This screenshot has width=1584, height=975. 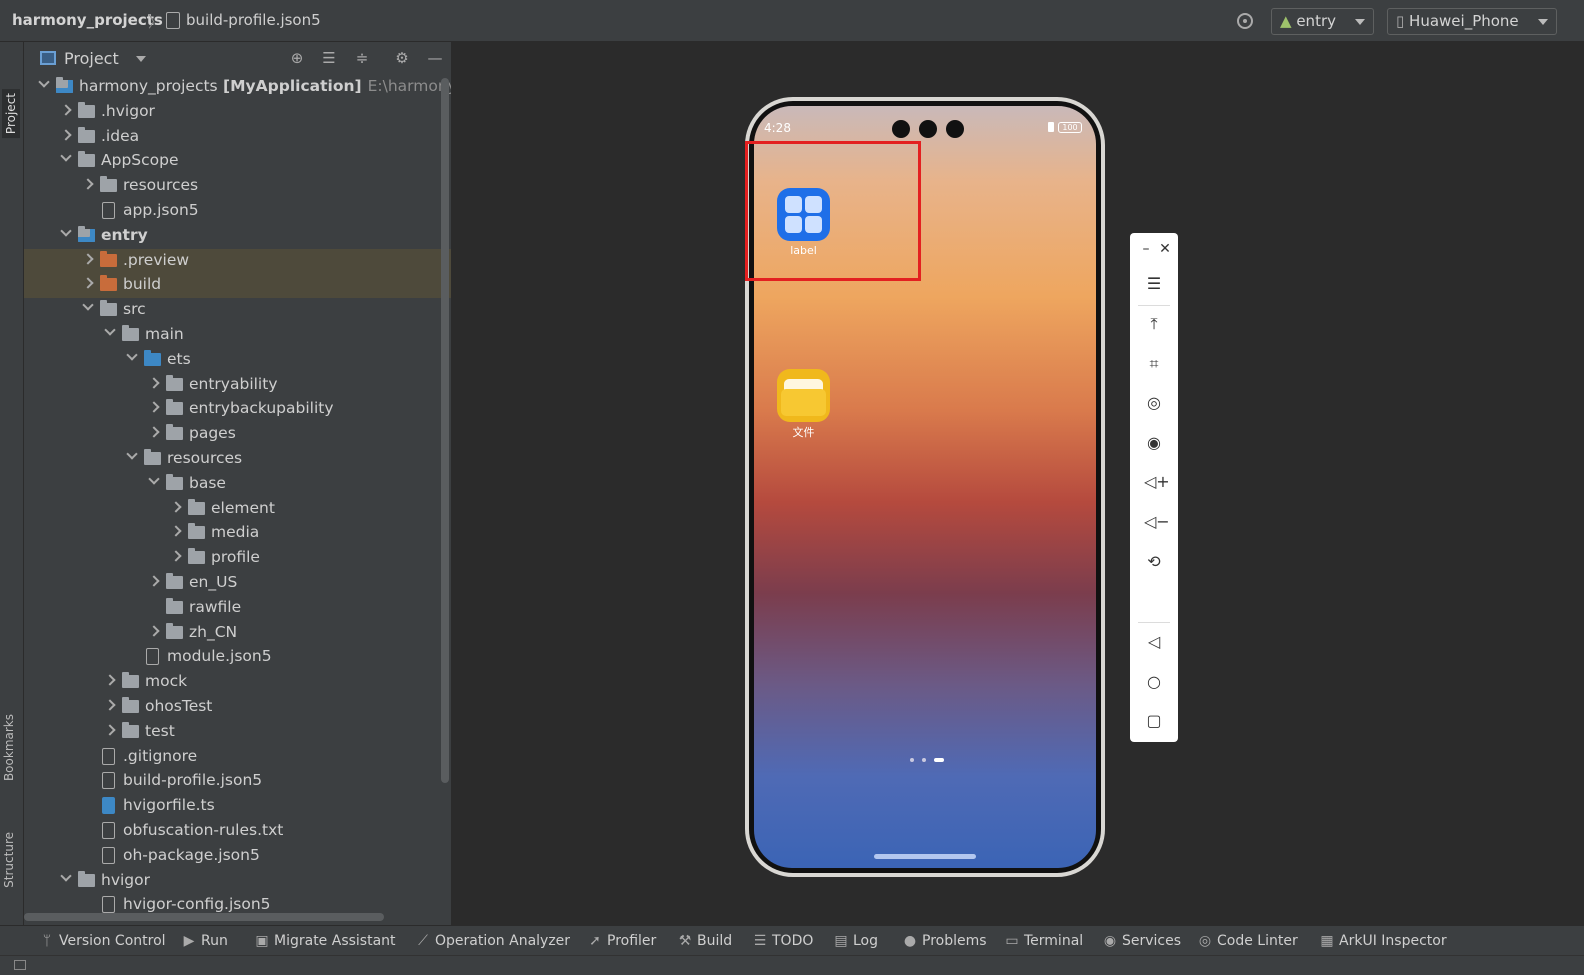 What do you see at coordinates (297, 58) in the screenshot?
I see `locate-icon: ⊕` at bounding box center [297, 58].